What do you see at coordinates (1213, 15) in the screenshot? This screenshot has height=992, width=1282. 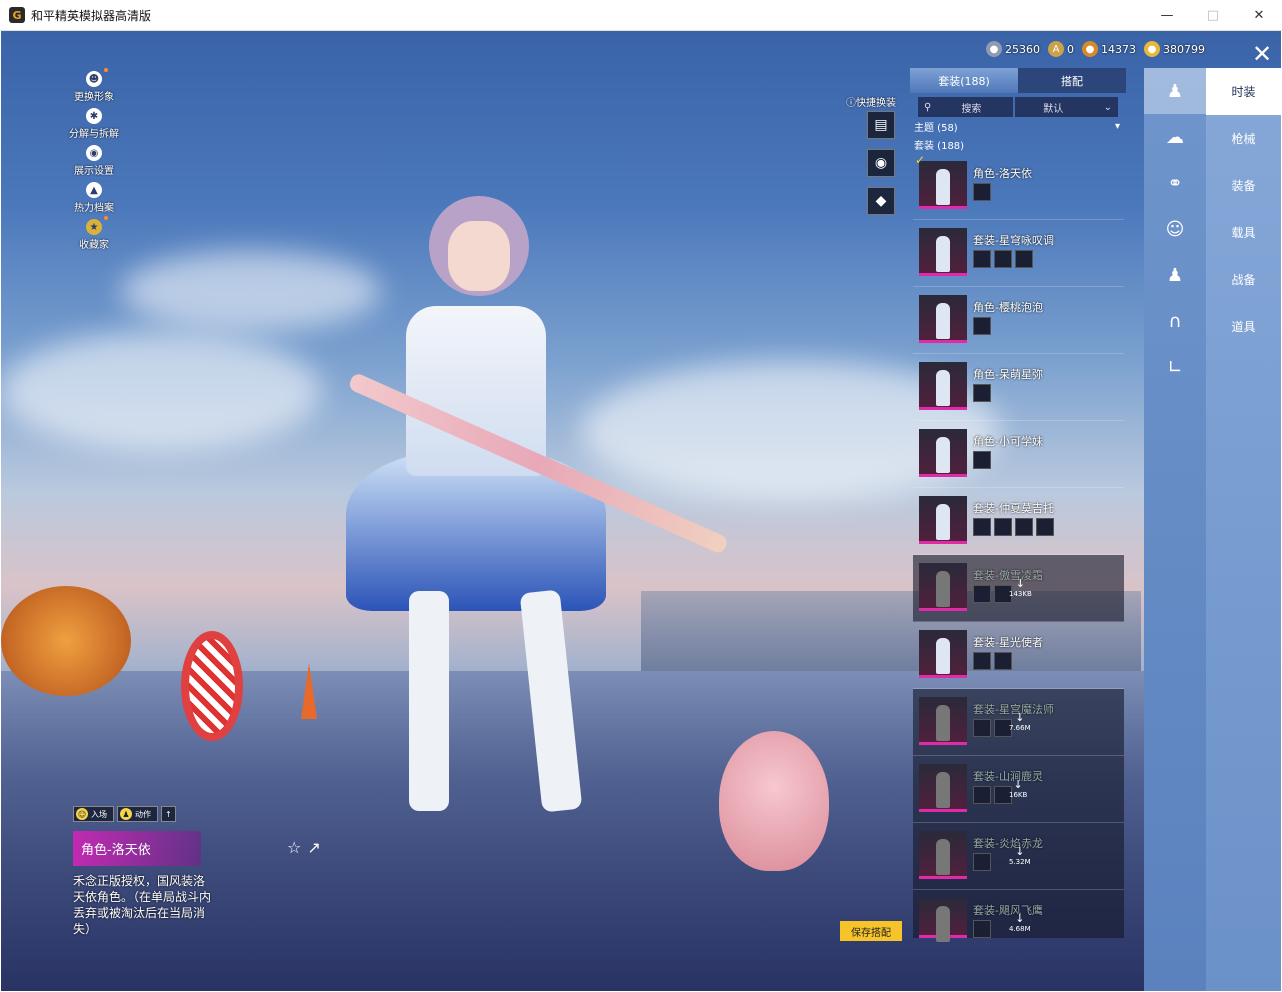 I see `maximize-button: □` at bounding box center [1213, 15].